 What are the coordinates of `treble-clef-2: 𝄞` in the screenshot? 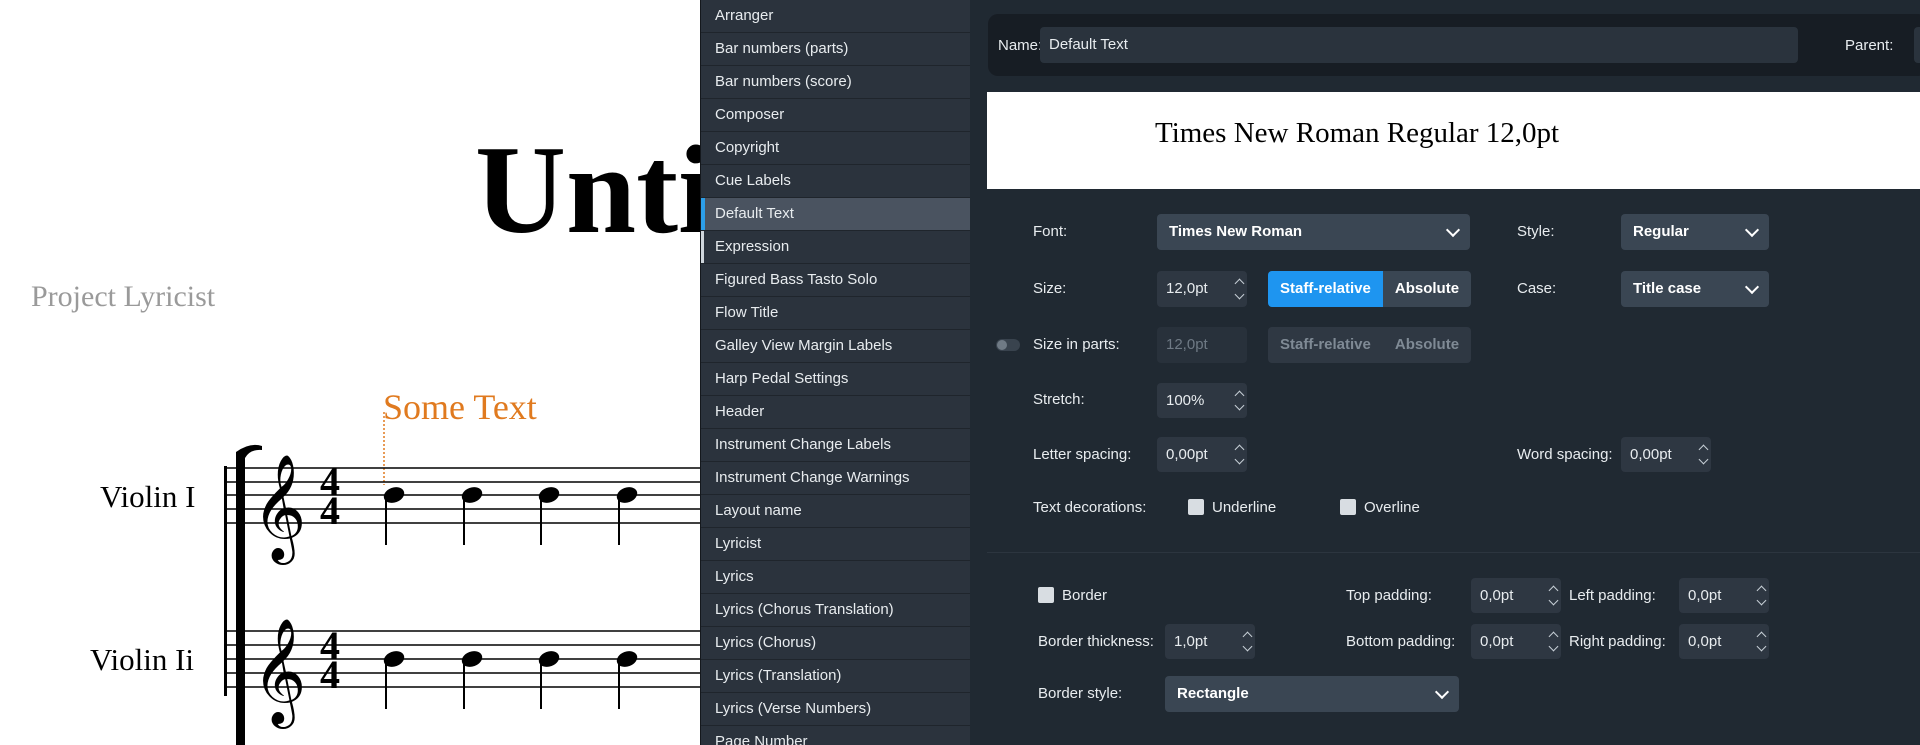 It's located at (279, 673).